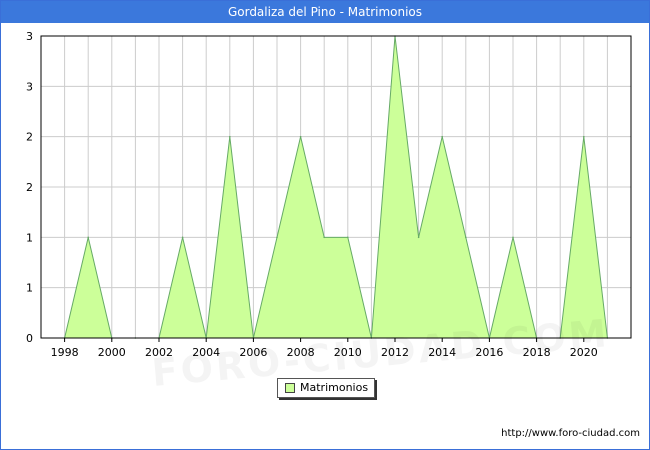 The image size is (650, 450). What do you see at coordinates (442, 352) in the screenshot?
I see `x-tick-label: 2014` at bounding box center [442, 352].